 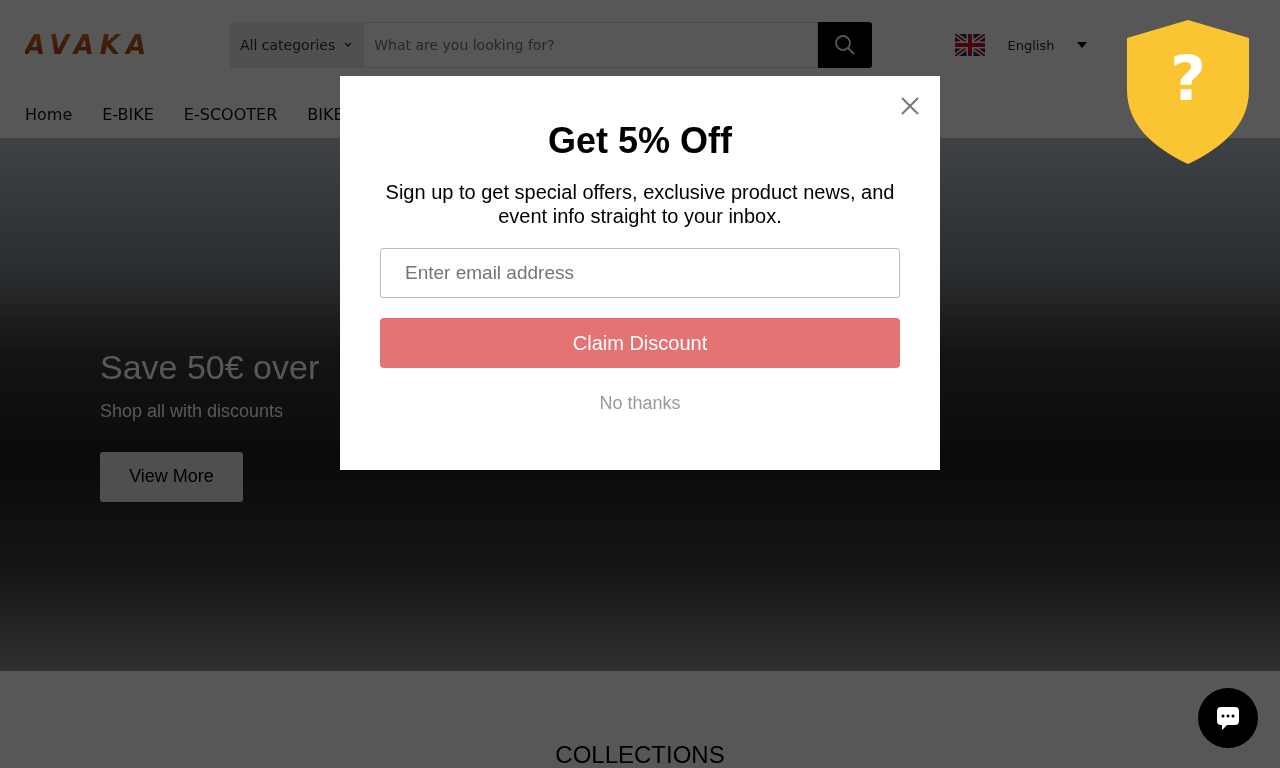 What do you see at coordinates (640, 273) in the screenshot?
I see `email-field: Enter email address` at bounding box center [640, 273].